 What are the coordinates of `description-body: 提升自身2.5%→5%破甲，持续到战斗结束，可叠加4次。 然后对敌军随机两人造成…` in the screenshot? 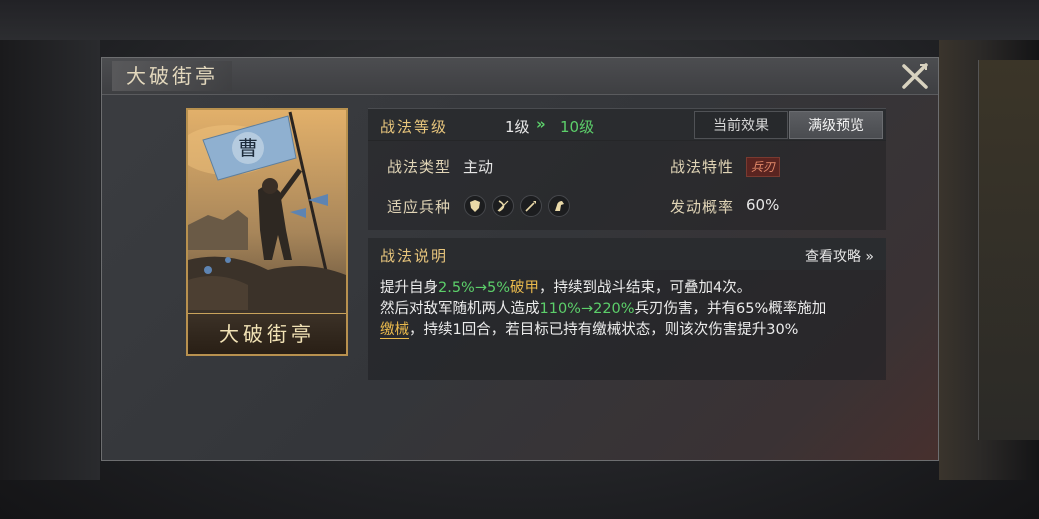 It's located at (627, 325).